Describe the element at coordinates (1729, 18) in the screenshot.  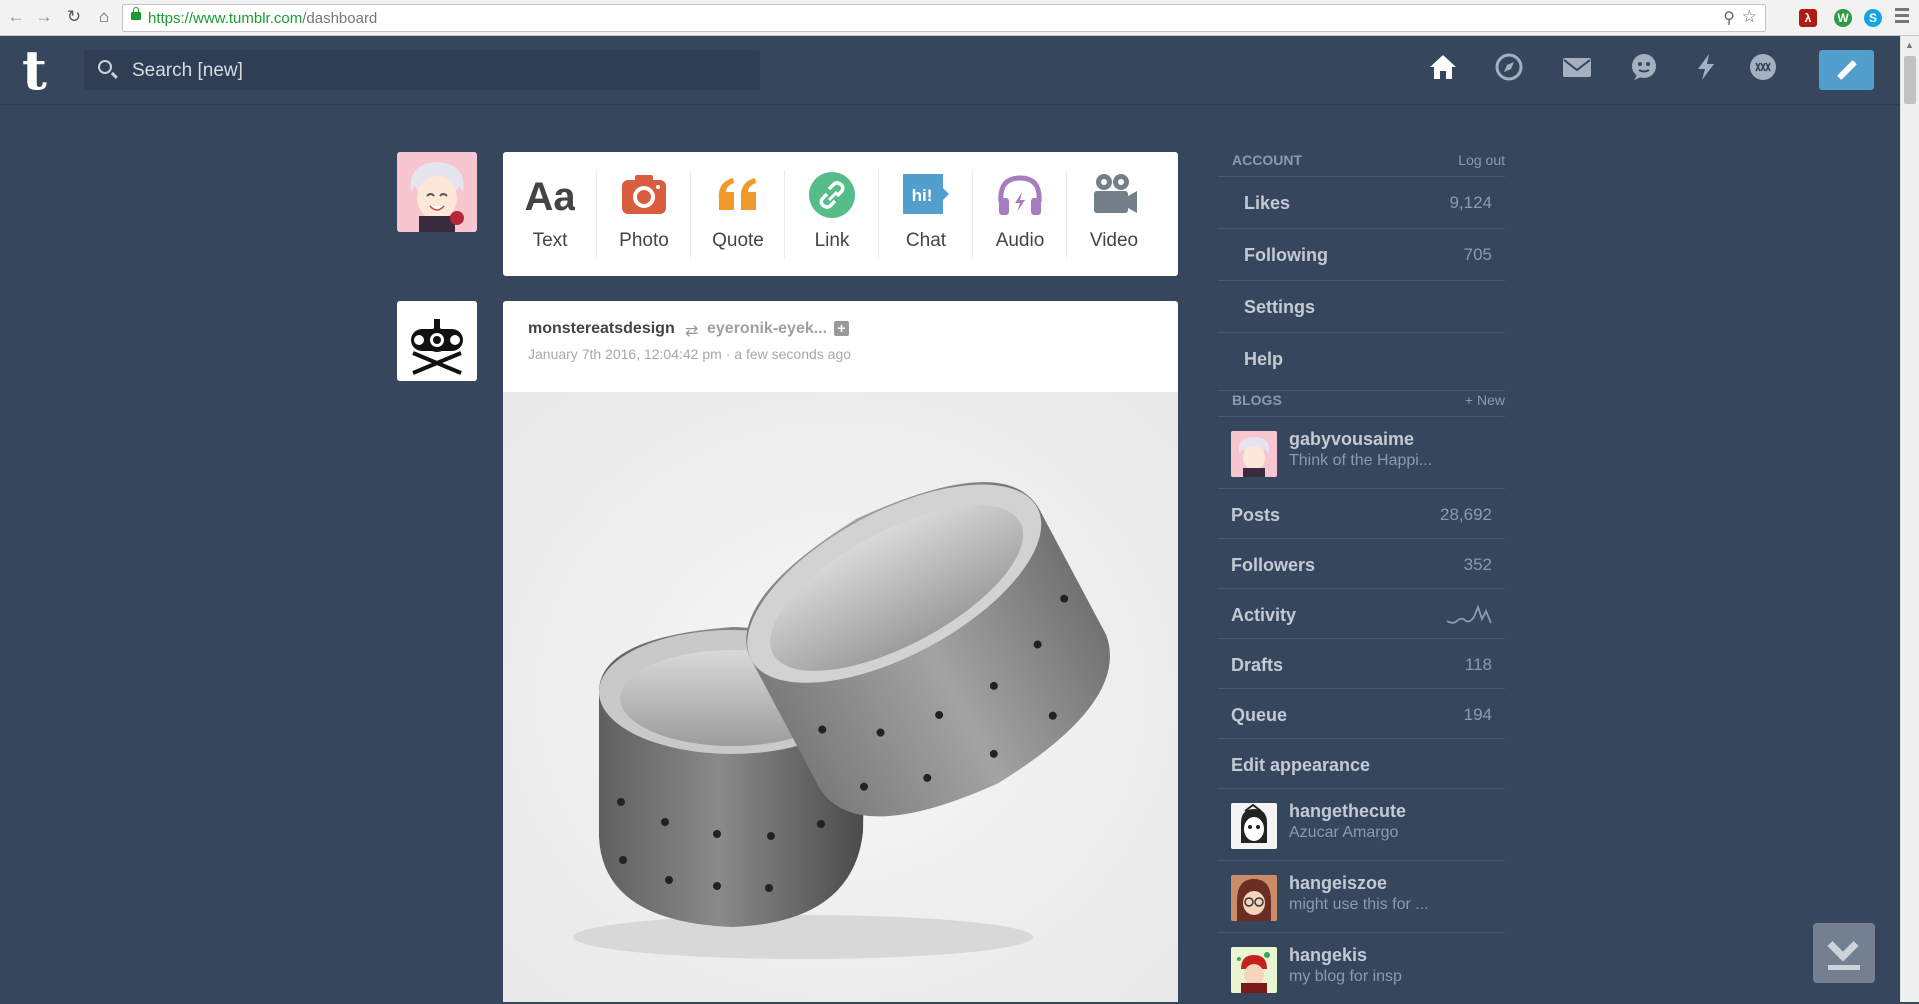
I see `zoom-icon: ⚲` at that location.